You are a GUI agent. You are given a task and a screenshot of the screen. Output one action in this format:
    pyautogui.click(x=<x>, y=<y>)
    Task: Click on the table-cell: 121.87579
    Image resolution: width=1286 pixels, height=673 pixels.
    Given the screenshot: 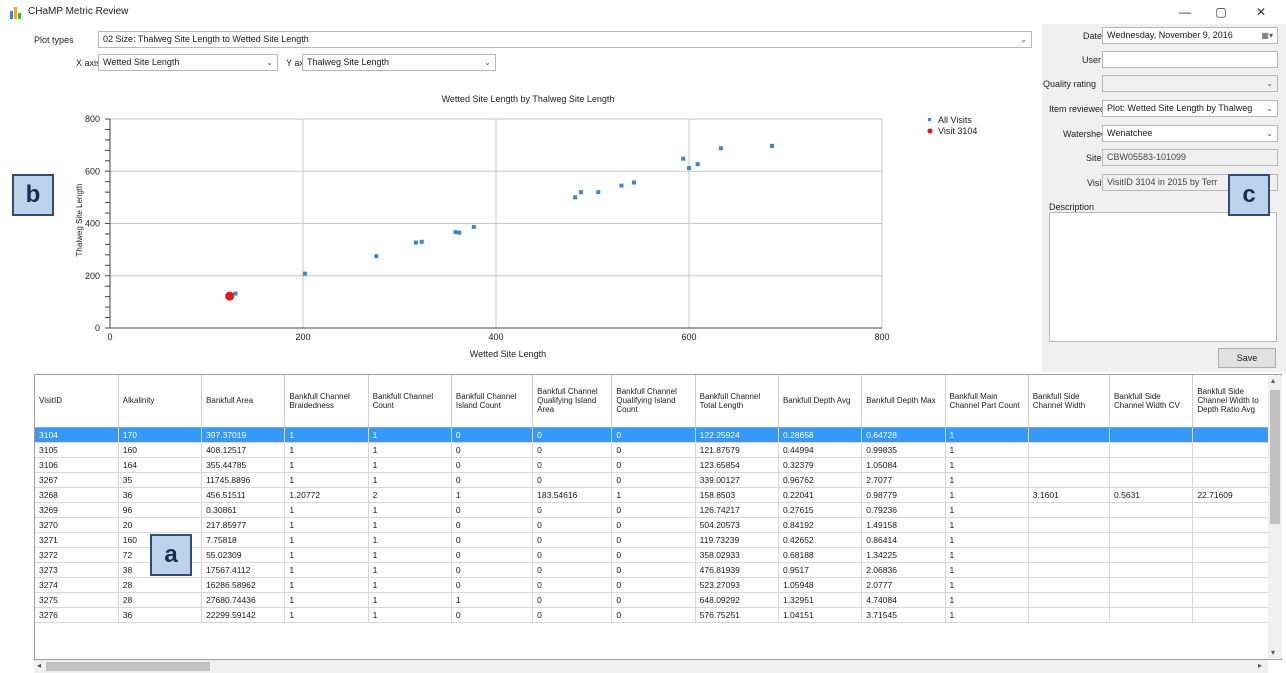 What is the action you would take?
    pyautogui.click(x=737, y=450)
    